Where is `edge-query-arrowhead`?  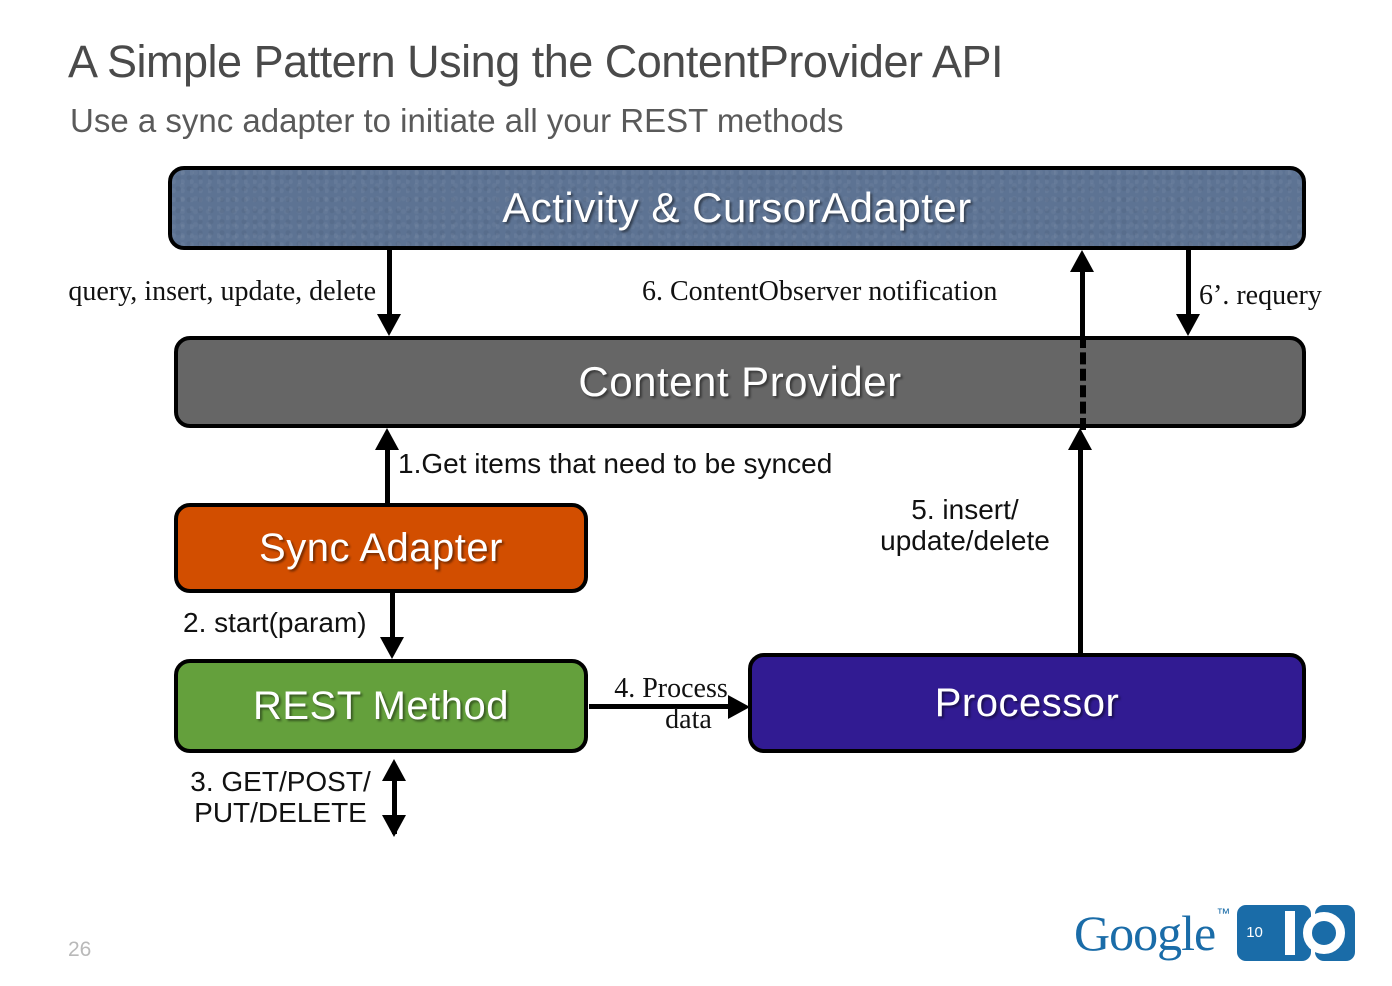 edge-query-arrowhead is located at coordinates (389, 325).